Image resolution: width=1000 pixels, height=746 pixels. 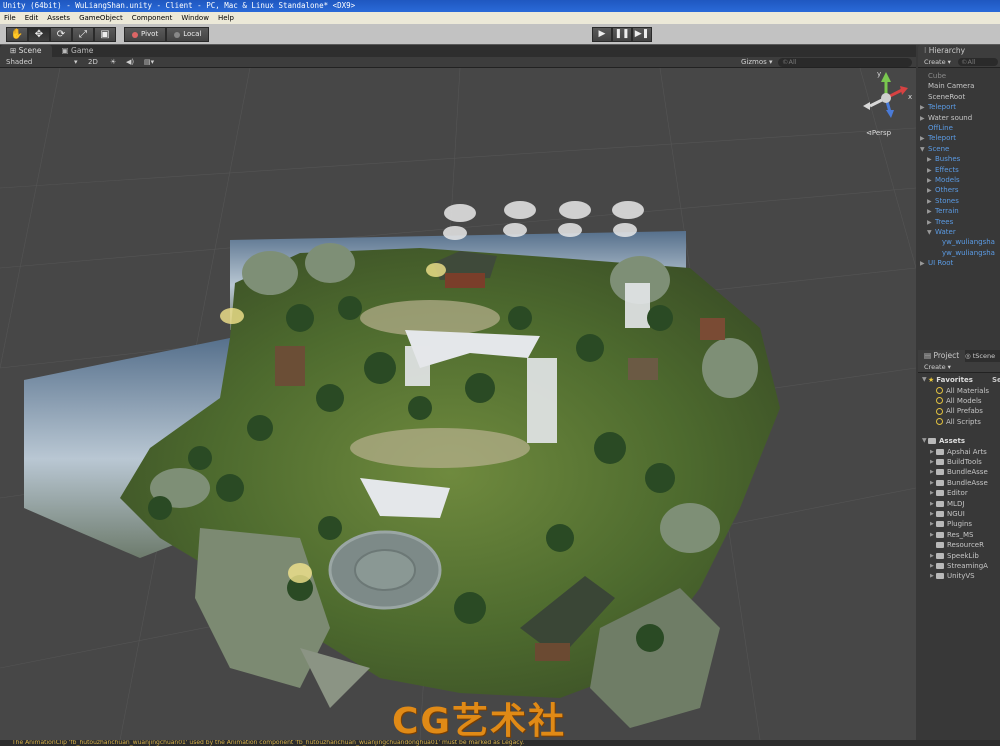 I want to click on rect-icon: ▣, so click(x=105, y=34).